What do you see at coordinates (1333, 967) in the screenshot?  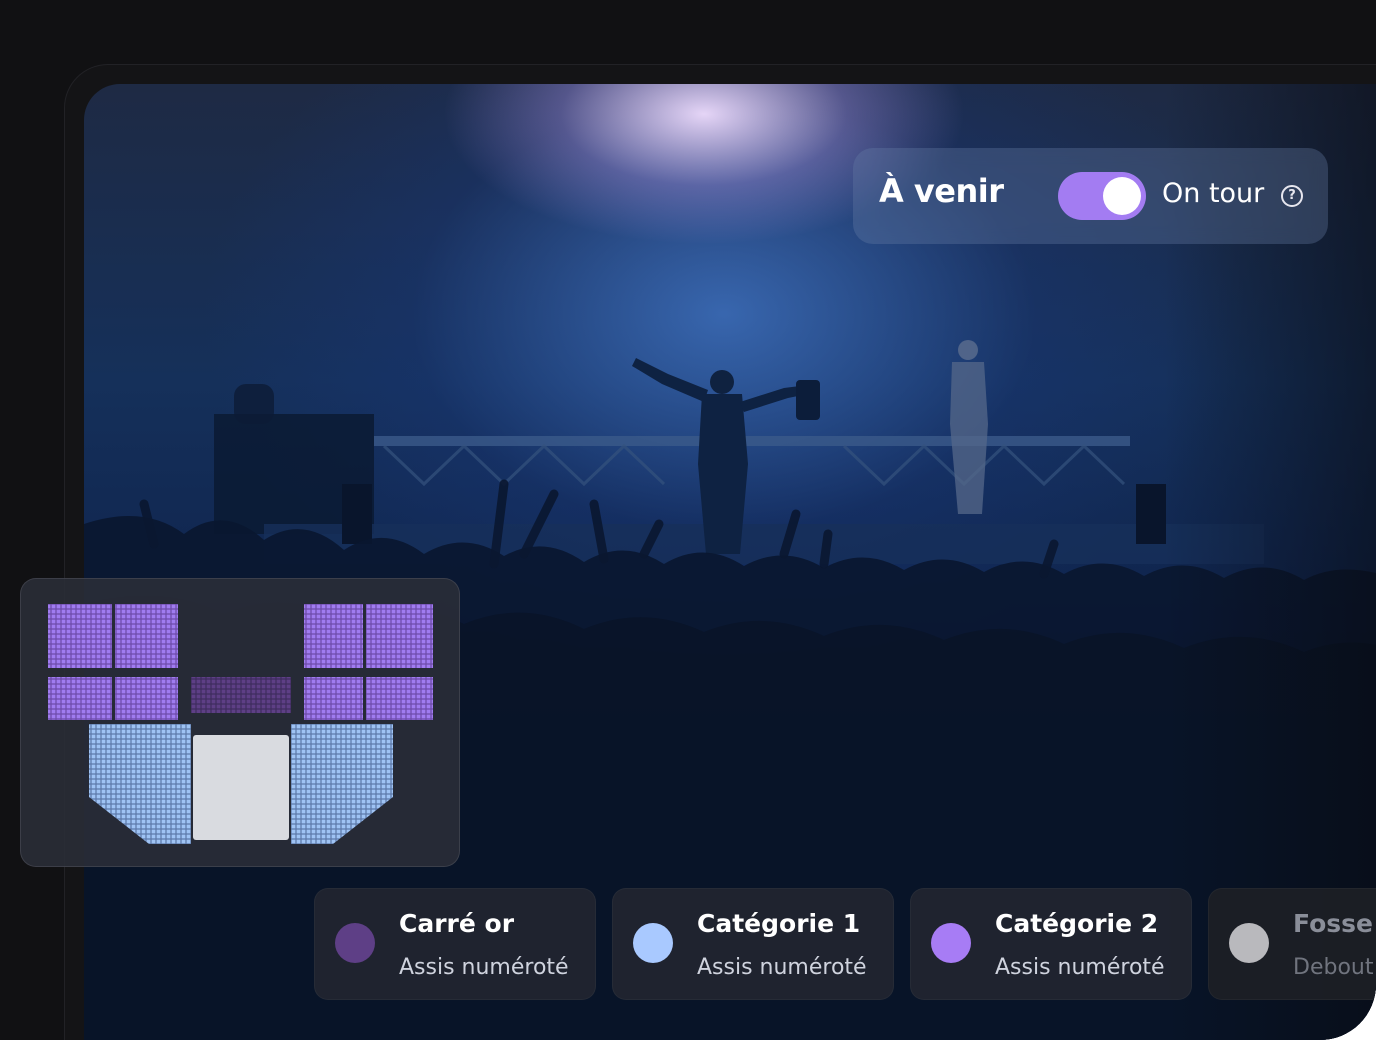 I see `legend-subtitle: Debout` at bounding box center [1333, 967].